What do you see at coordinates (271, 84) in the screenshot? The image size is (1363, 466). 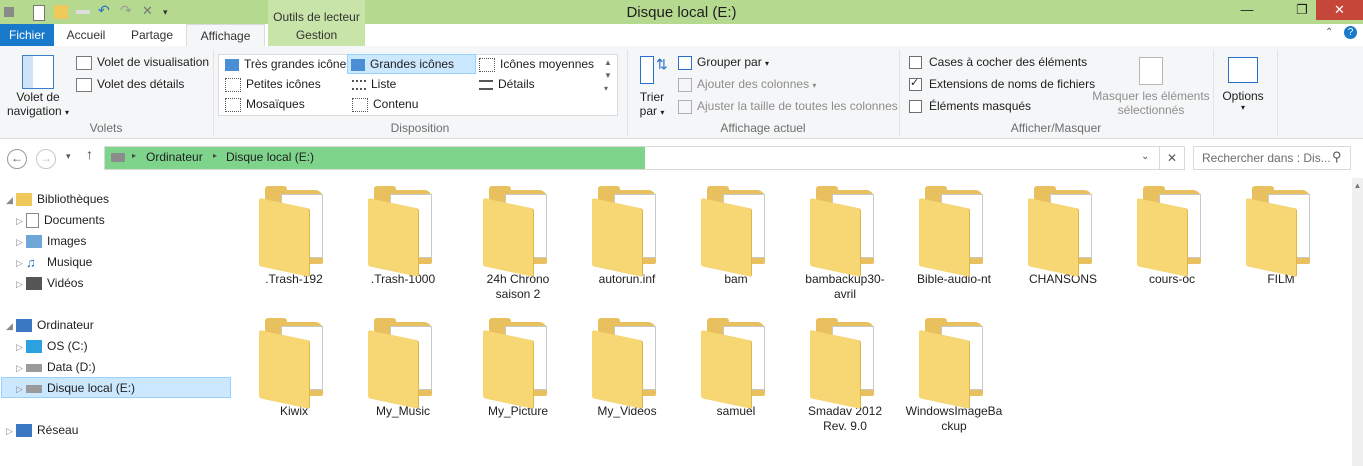 I see `layout-small-icons: Petites icônes` at bounding box center [271, 84].